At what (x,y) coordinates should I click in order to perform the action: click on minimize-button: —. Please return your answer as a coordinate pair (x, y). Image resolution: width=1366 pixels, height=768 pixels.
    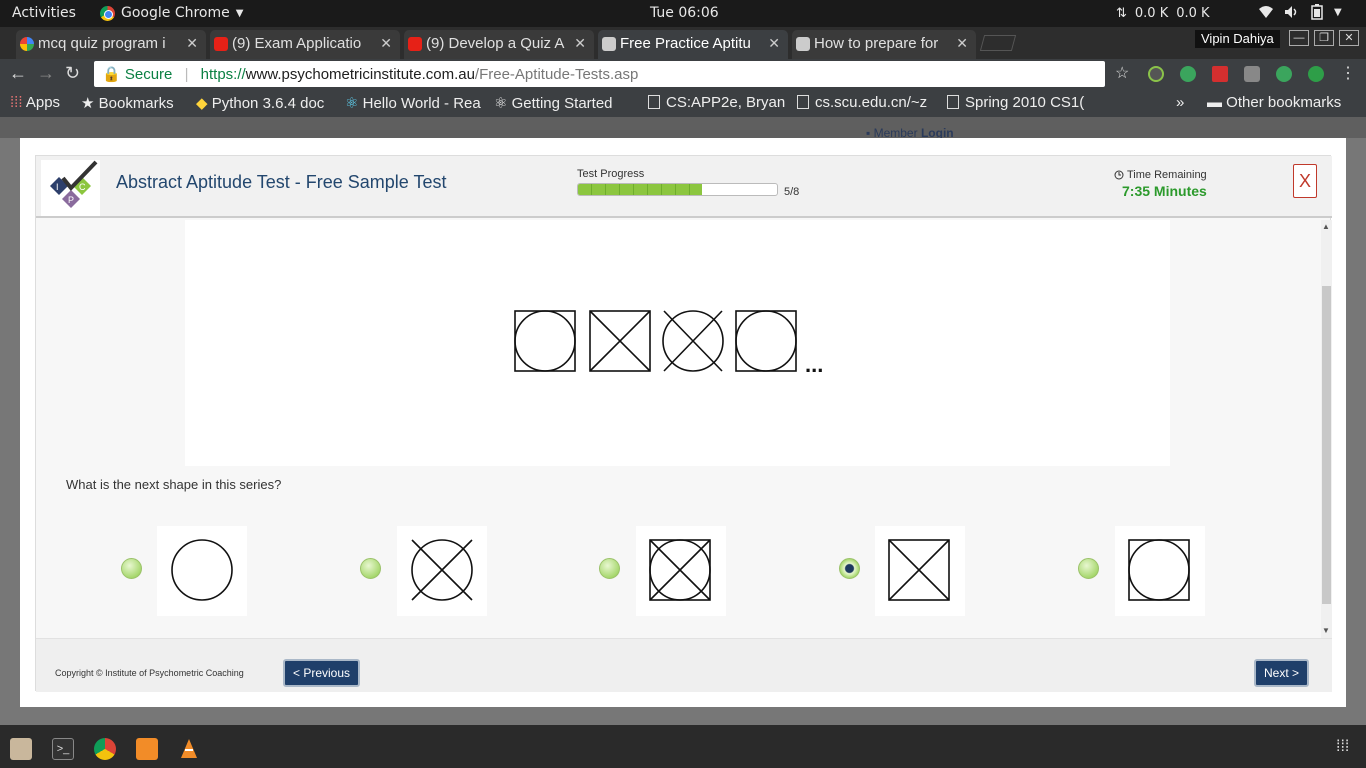
    Looking at the image, I should click on (1299, 38).